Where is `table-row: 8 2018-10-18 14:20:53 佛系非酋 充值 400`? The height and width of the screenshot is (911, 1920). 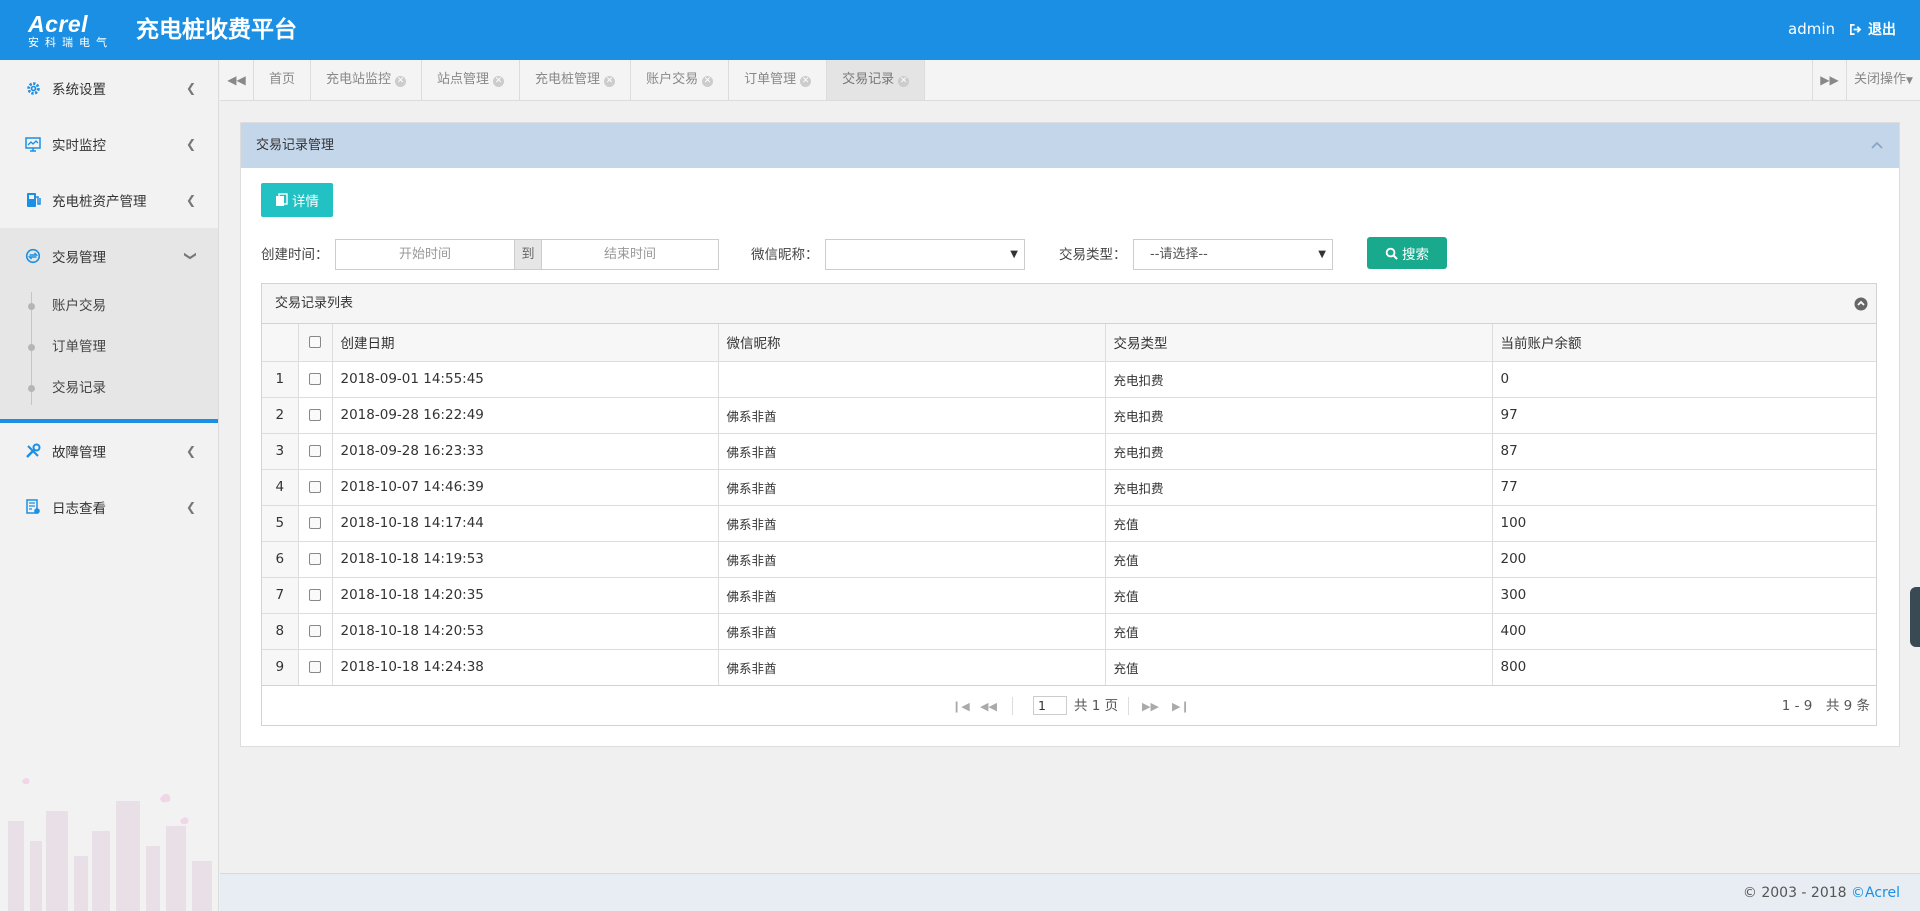
table-row: 8 2018-10-18 14:20:53 佛系非酋 充值 400 is located at coordinates (1069, 631).